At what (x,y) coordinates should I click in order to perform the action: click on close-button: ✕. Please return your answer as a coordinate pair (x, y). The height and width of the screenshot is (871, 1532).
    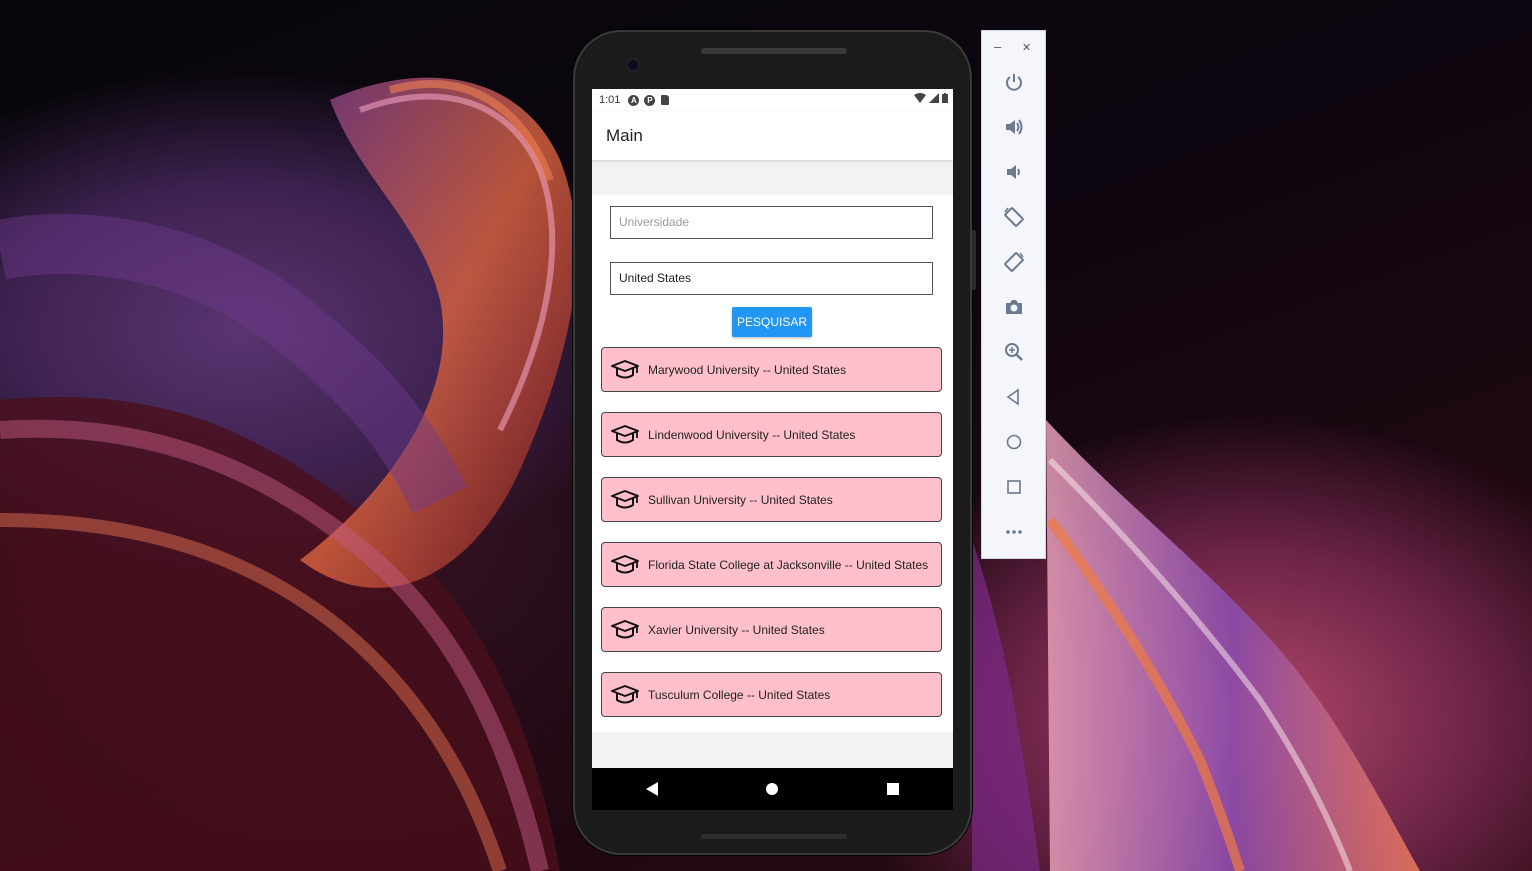
    Looking at the image, I should click on (1026, 47).